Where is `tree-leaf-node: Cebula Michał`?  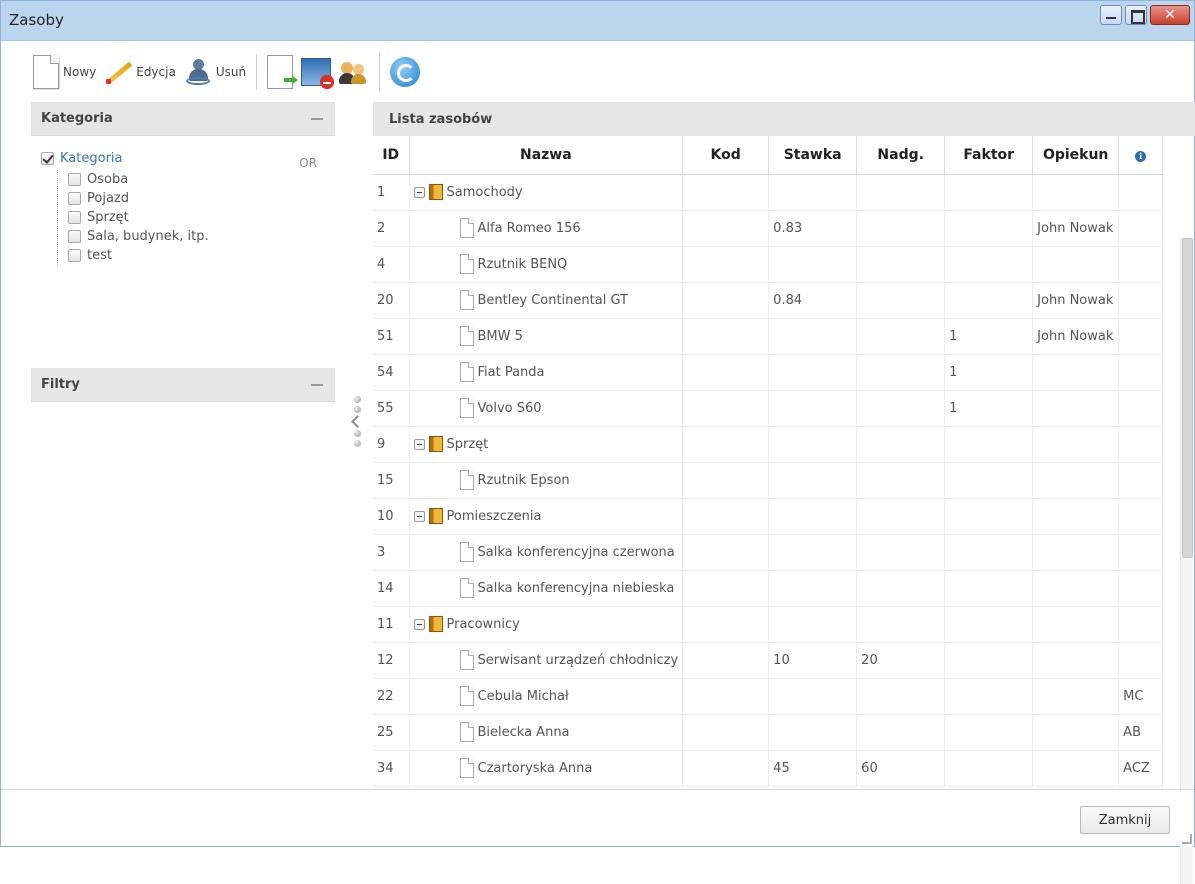 tree-leaf-node: Cebula Michał is located at coordinates (546, 696).